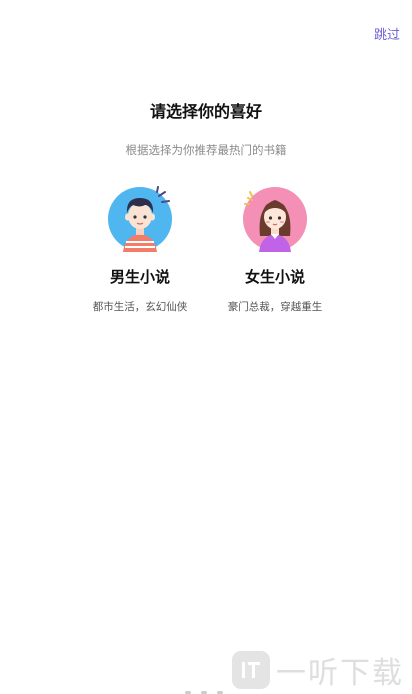 The height and width of the screenshot is (694, 412). I want to click on watermark: 一听下载, so click(318, 670).